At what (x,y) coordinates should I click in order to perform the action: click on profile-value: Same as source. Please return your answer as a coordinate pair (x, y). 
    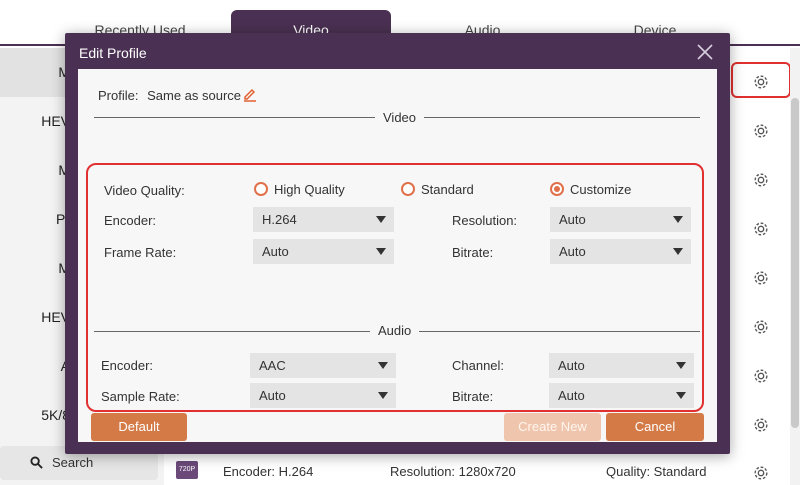
    Looking at the image, I should click on (194, 95).